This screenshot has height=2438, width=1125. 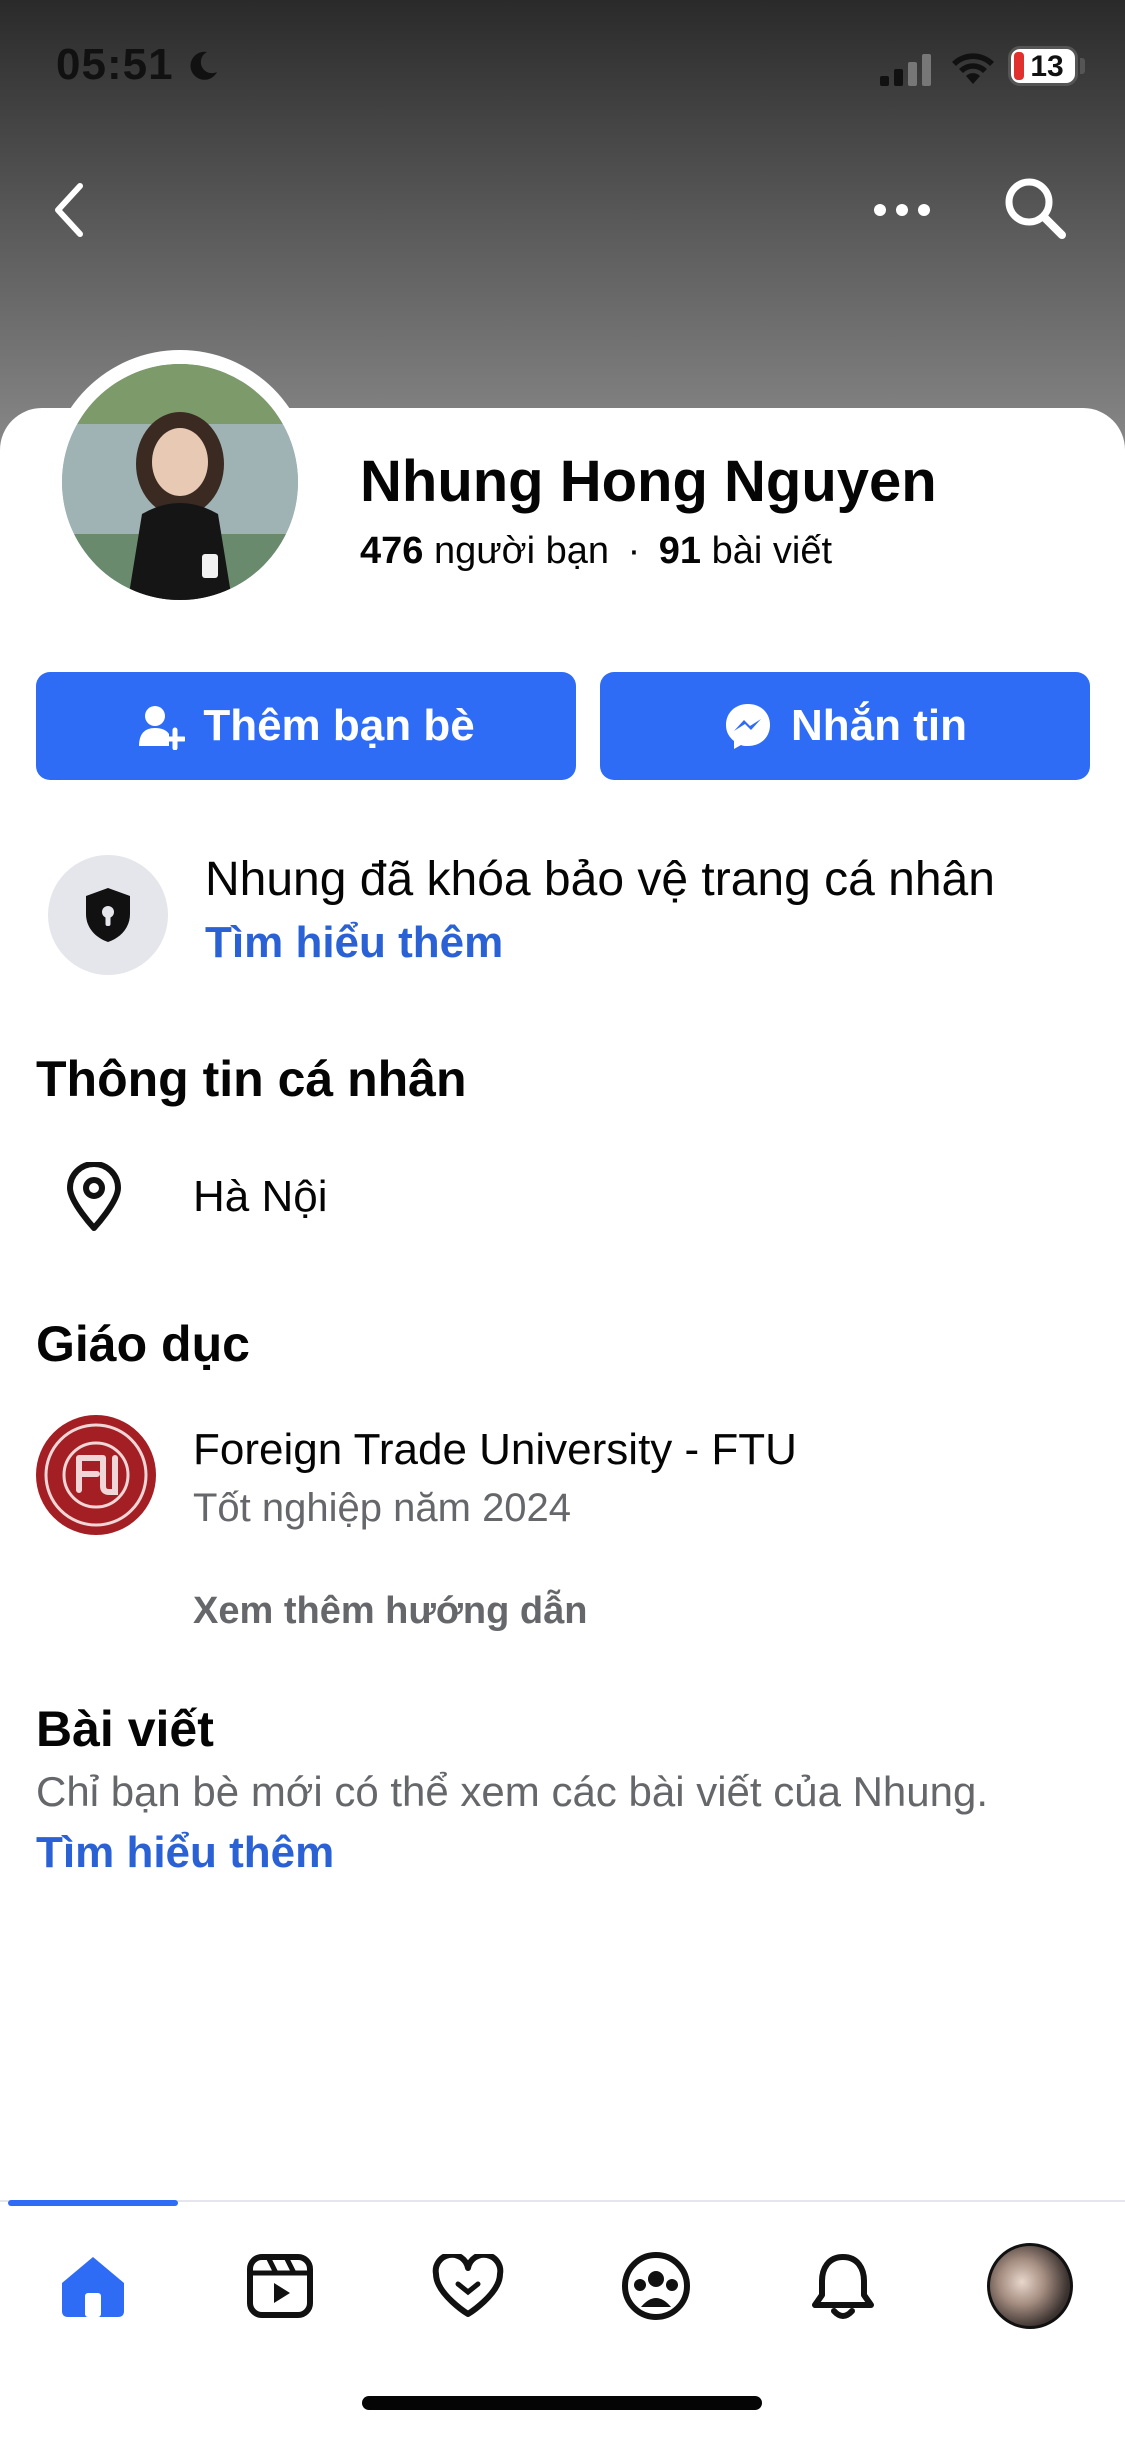 What do you see at coordinates (382, 1508) in the screenshot?
I see `graduation-year: Tốt nghiệp năm 2024` at bounding box center [382, 1508].